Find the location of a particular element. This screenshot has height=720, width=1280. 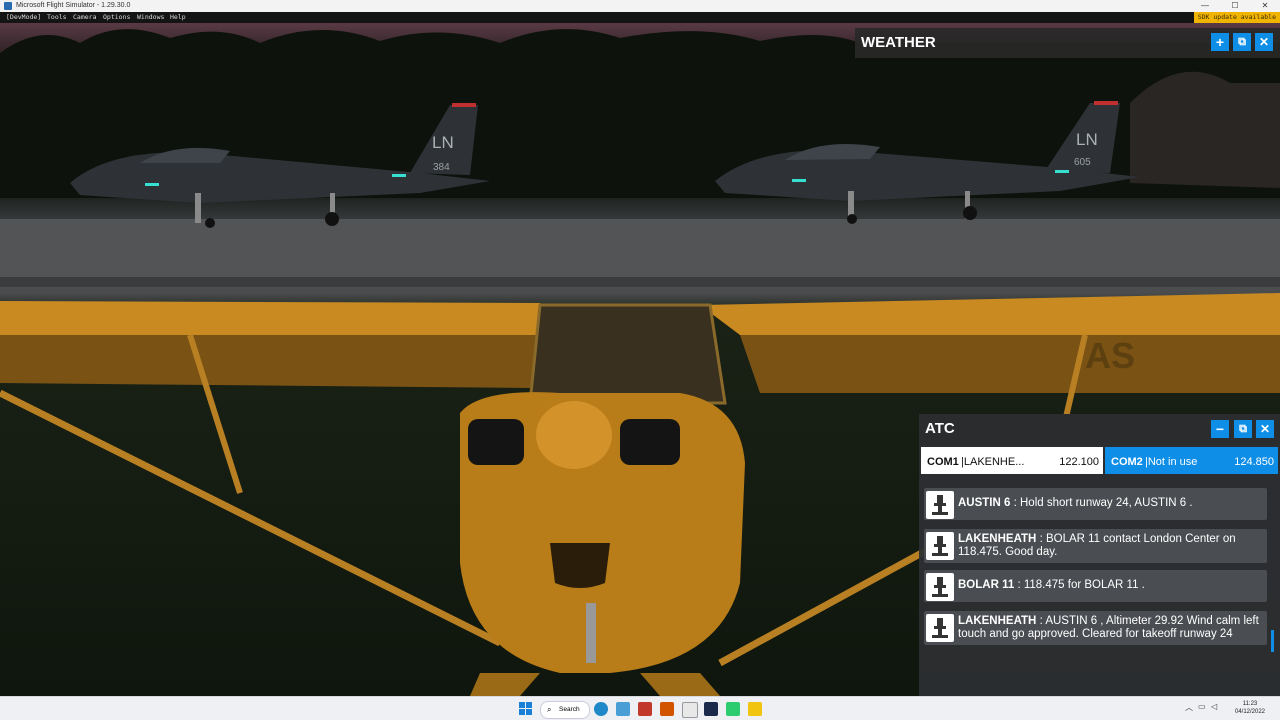

menu-devmode: [DevMode] is located at coordinates (23, 17).